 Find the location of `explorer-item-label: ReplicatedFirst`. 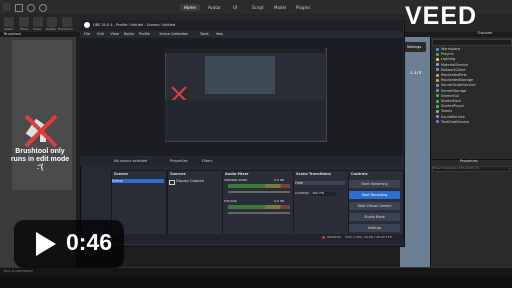

explorer-item-label: ReplicatedFirst is located at coordinates (454, 75).